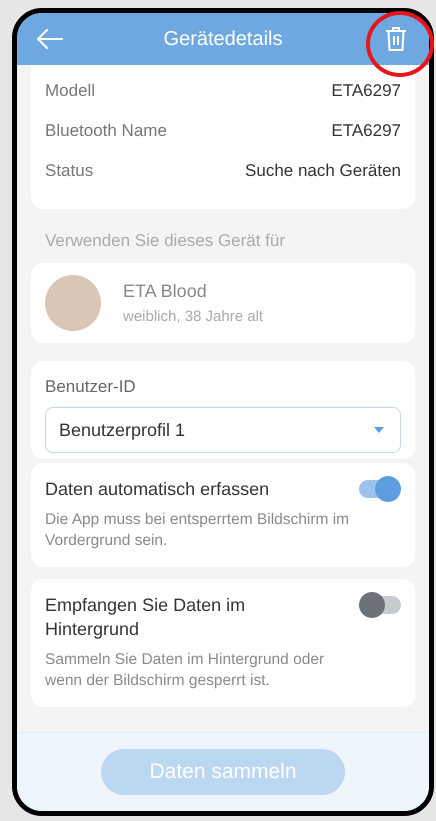  What do you see at coordinates (379, 430) in the screenshot?
I see `caret-icon` at bounding box center [379, 430].